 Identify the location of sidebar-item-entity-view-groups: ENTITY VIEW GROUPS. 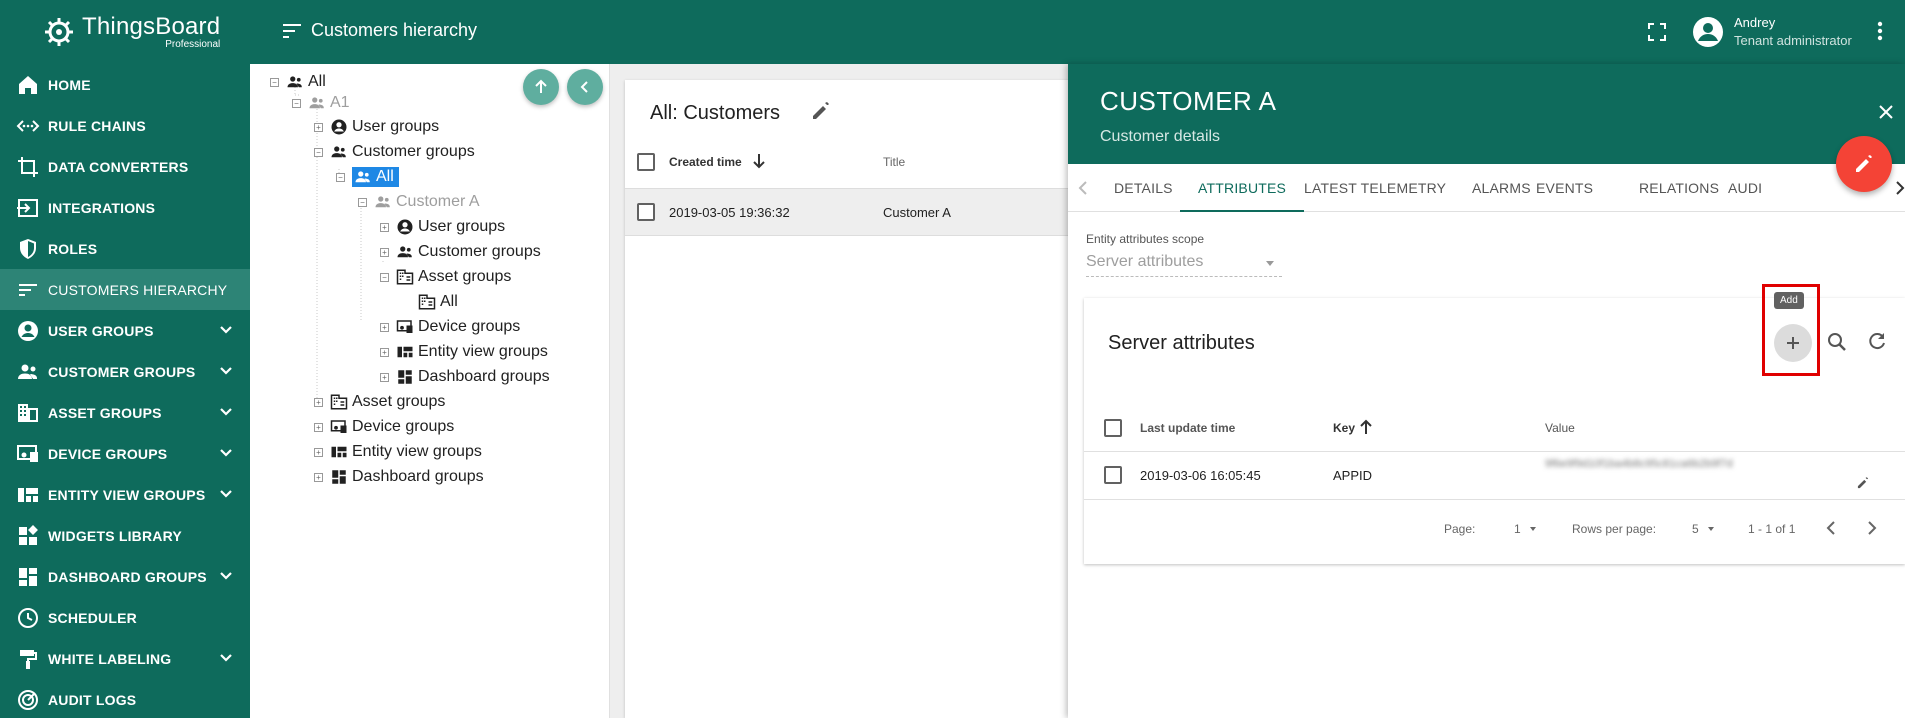
(125, 494).